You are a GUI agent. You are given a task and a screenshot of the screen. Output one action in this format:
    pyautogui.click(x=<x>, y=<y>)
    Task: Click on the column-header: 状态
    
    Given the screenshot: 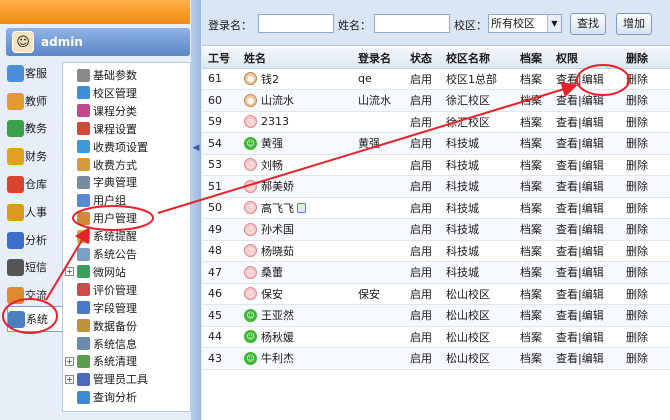 What is the action you would take?
    pyautogui.click(x=422, y=58)
    